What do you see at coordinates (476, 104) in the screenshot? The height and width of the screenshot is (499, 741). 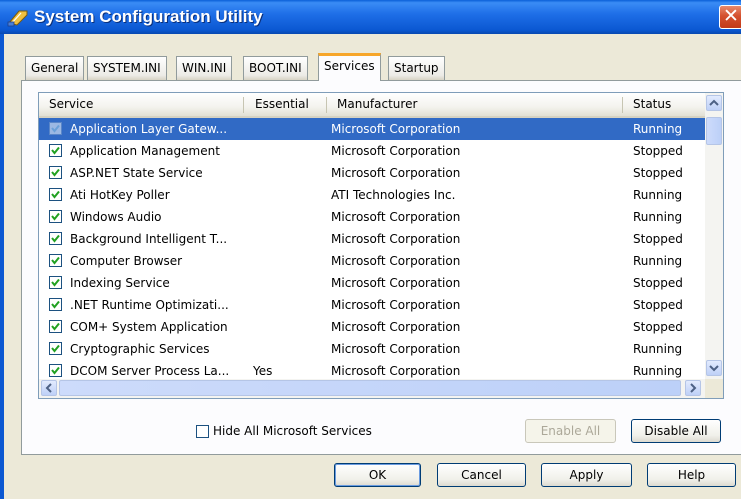 I see `column-header-manufacturer: Manufacturer` at bounding box center [476, 104].